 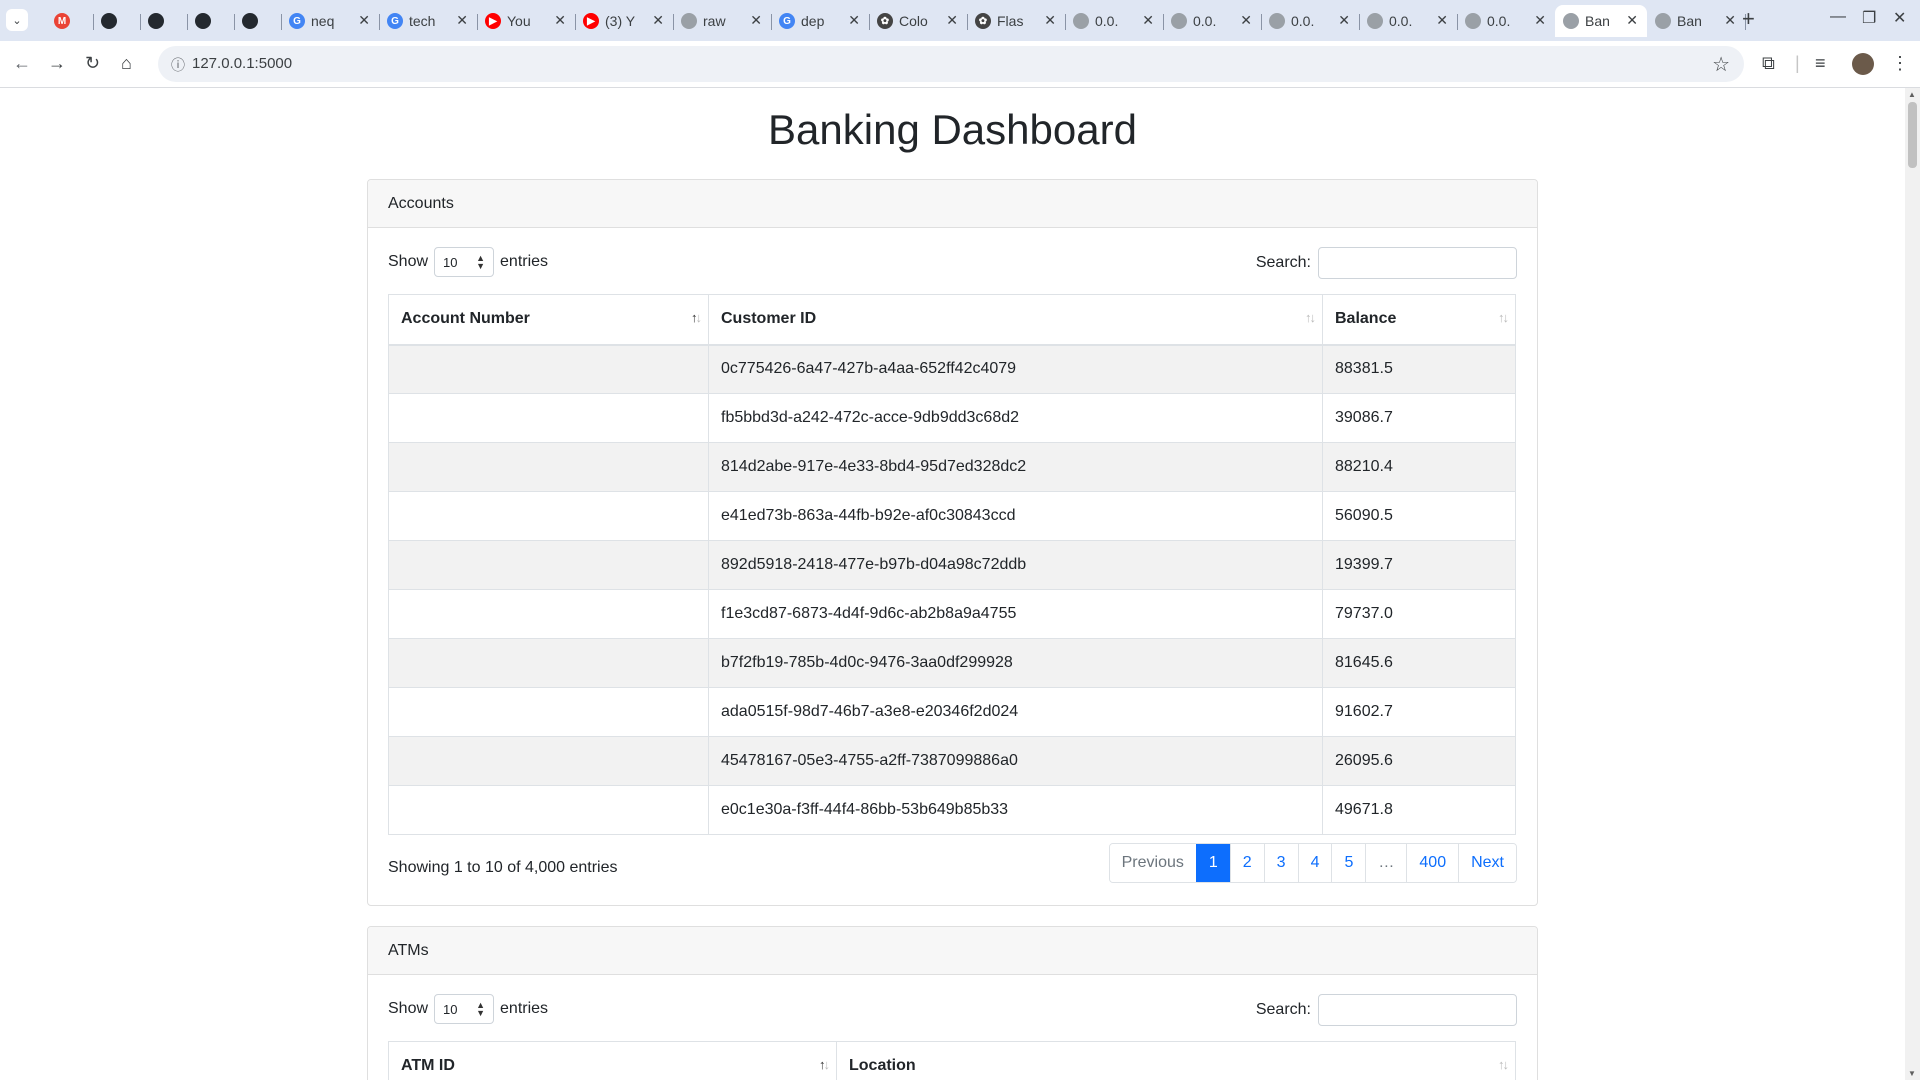 I want to click on cell-balance: 56090.5, so click(x=1419, y=516).